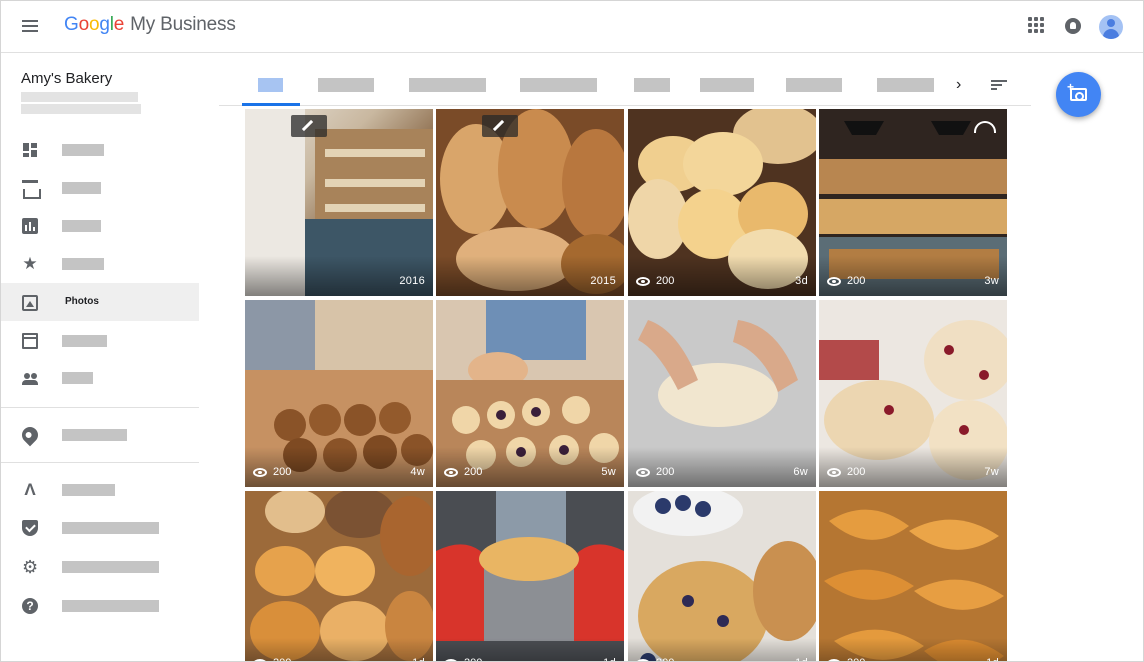 The width and height of the screenshot is (1144, 662). What do you see at coordinates (100, 377) in the screenshot?
I see `sidebar-item-users` at bounding box center [100, 377].